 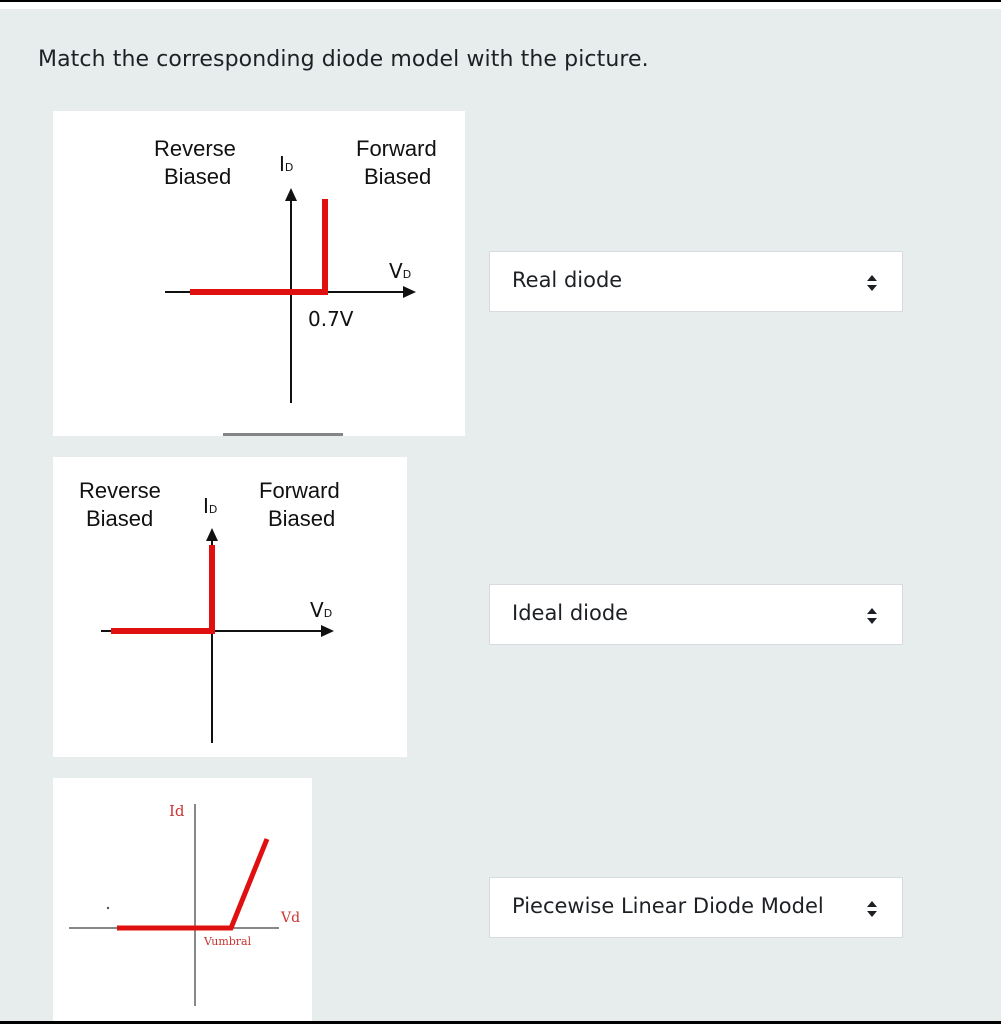 What do you see at coordinates (331, 319) in the screenshot?
I see `knee-voltage-label: 0.7V` at bounding box center [331, 319].